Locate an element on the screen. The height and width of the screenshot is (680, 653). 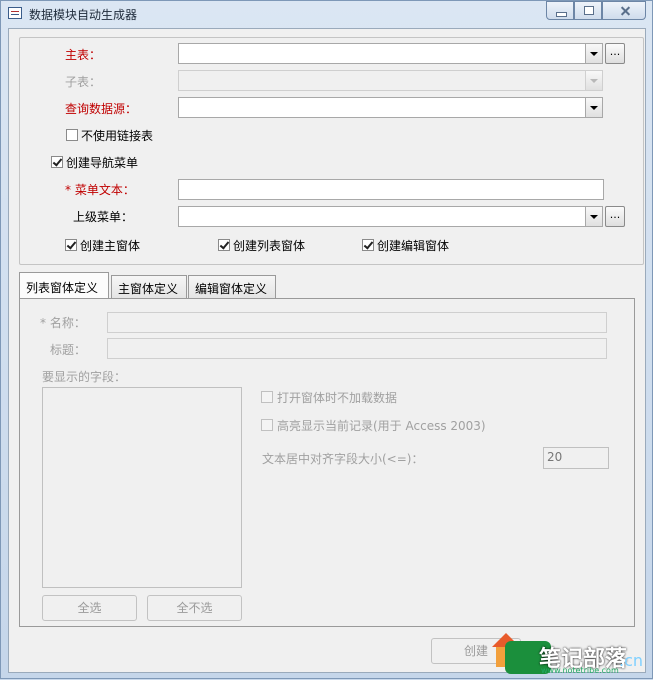
select-none-button: 全不选 is located at coordinates (194, 608).